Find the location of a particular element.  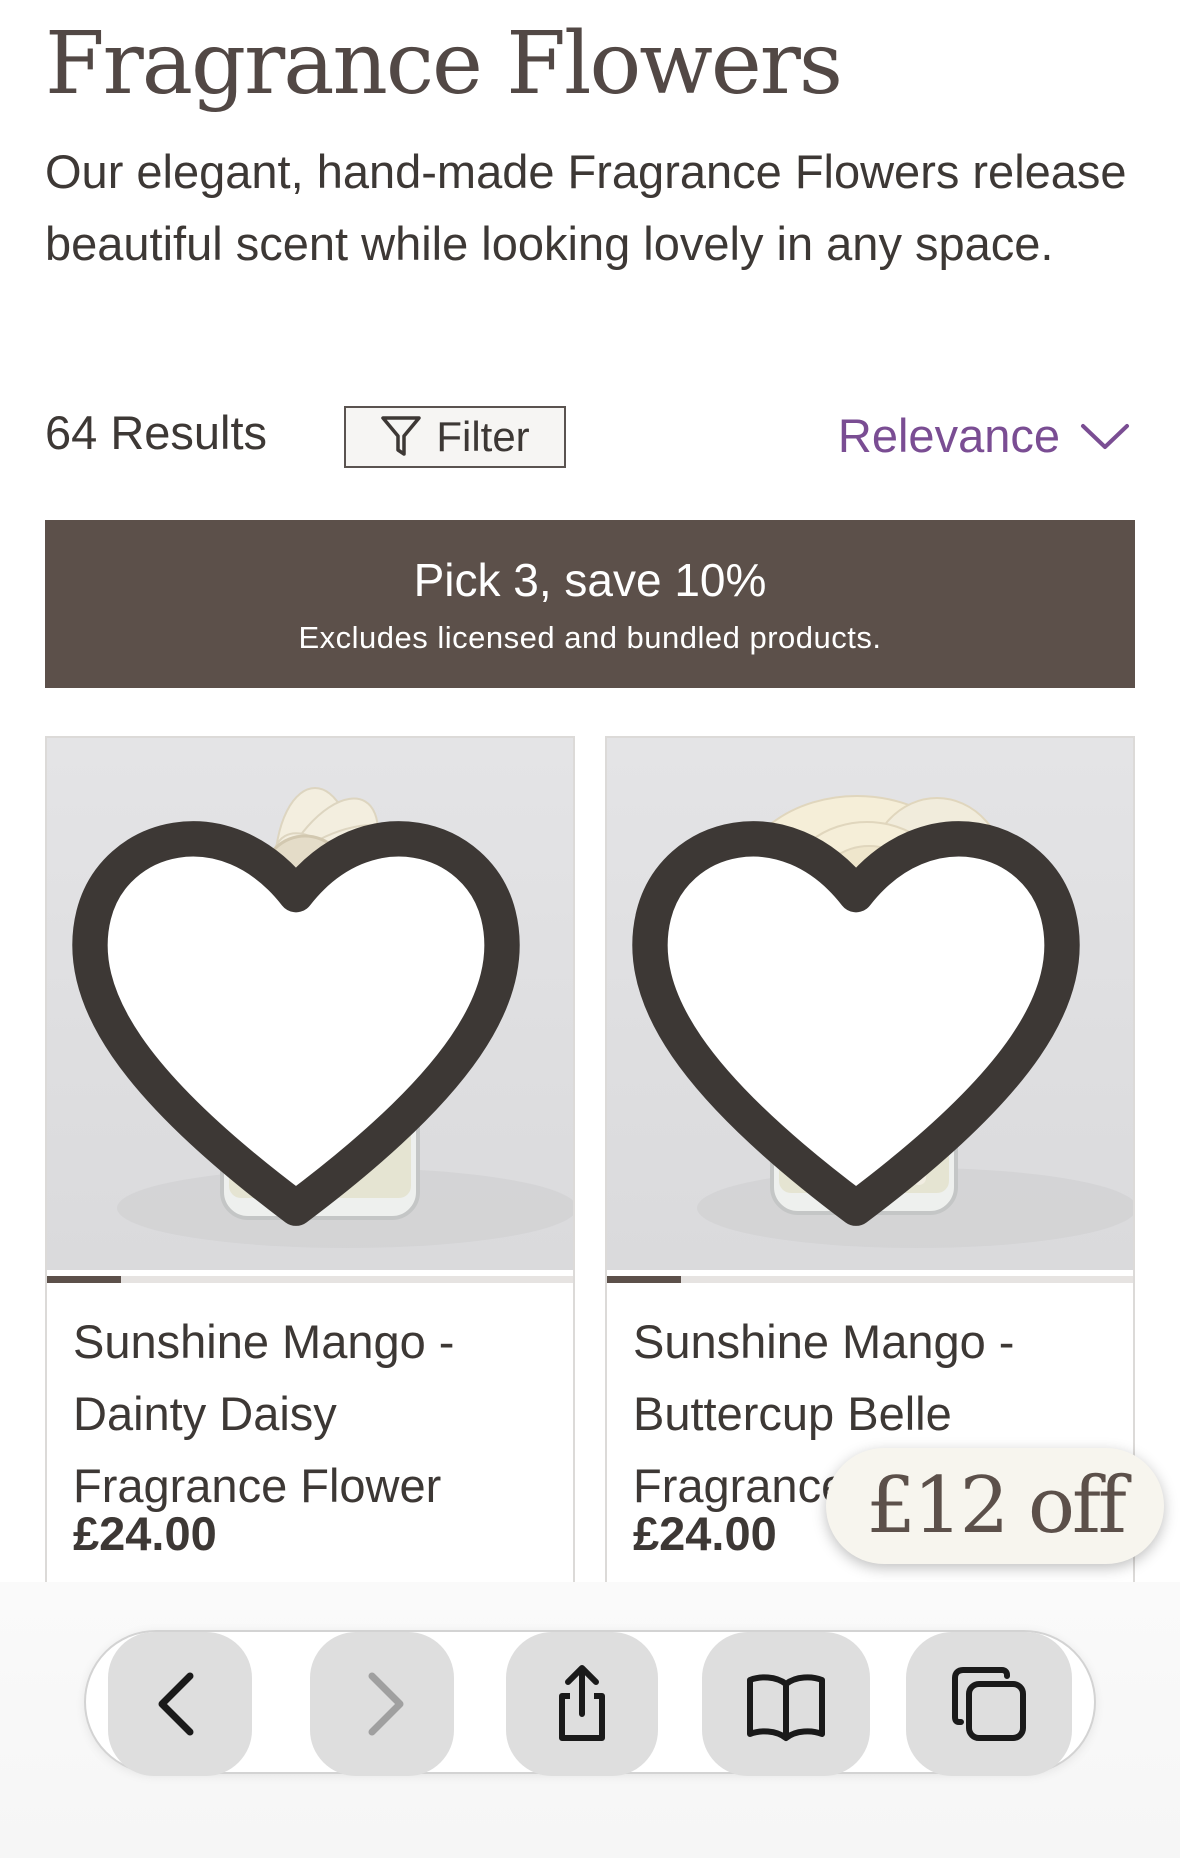

share-button is located at coordinates (582, 1704).